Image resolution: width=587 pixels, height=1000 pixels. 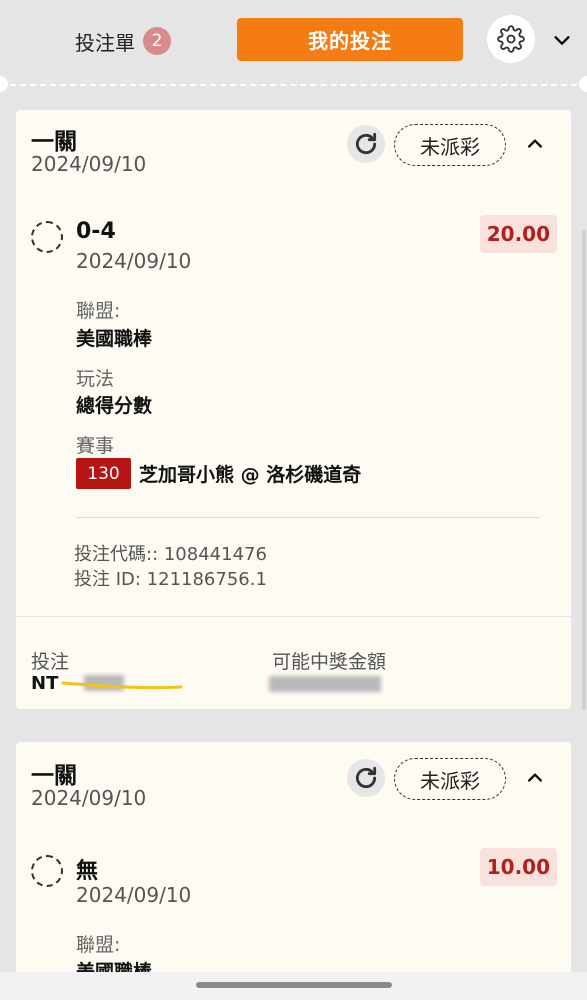 I want to click on tab-bet-slip: 投注單 2, so click(x=123, y=41).